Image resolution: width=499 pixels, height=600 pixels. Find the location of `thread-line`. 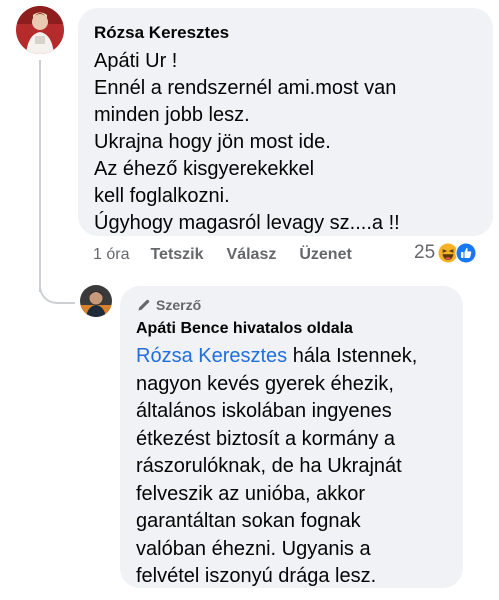

thread-line is located at coordinates (40, 176).